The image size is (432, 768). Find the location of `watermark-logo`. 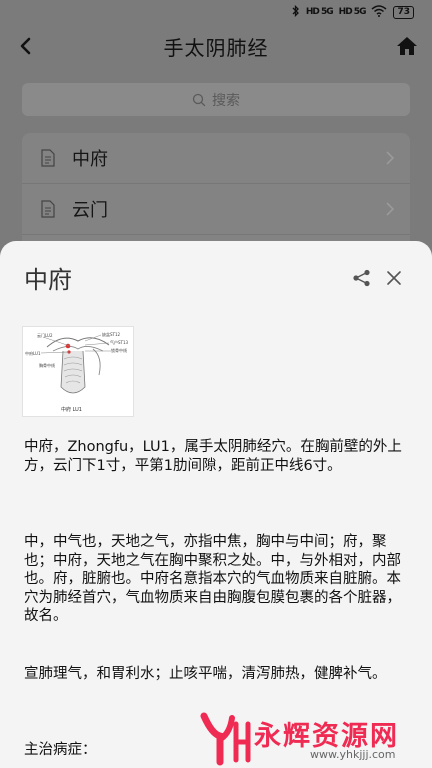

watermark-logo is located at coordinates (225, 739).